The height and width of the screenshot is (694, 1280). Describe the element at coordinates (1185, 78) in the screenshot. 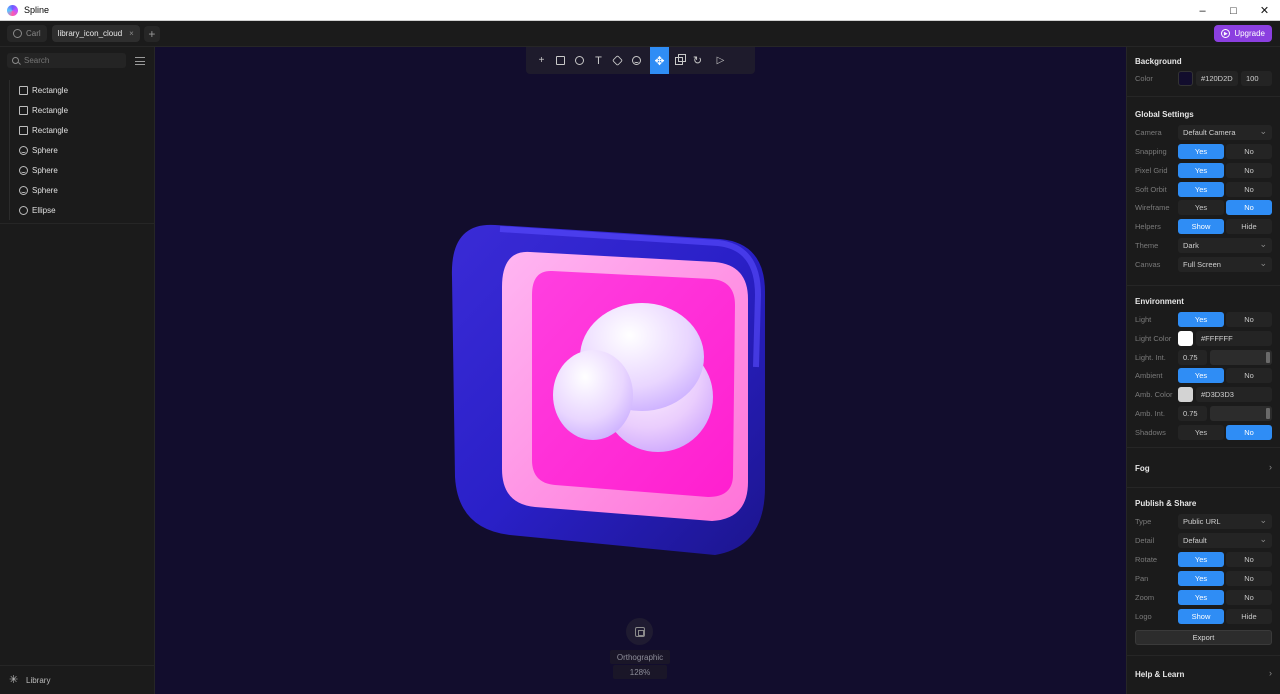

I see `background-color-swatch` at that location.